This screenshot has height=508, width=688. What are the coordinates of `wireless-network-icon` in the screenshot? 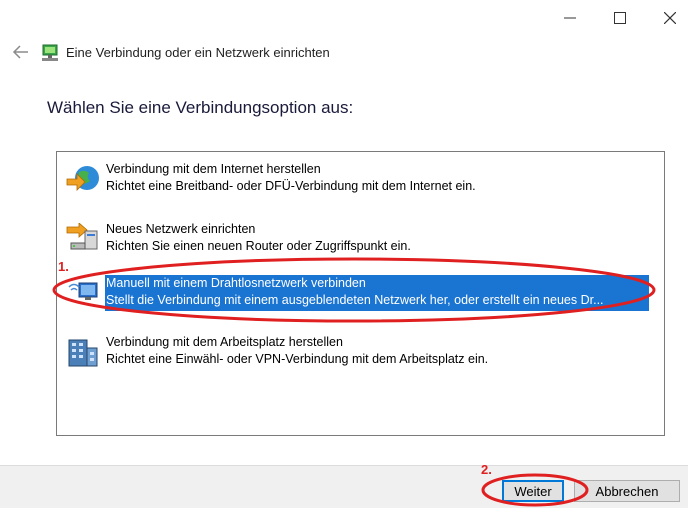 It's located at (83, 293).